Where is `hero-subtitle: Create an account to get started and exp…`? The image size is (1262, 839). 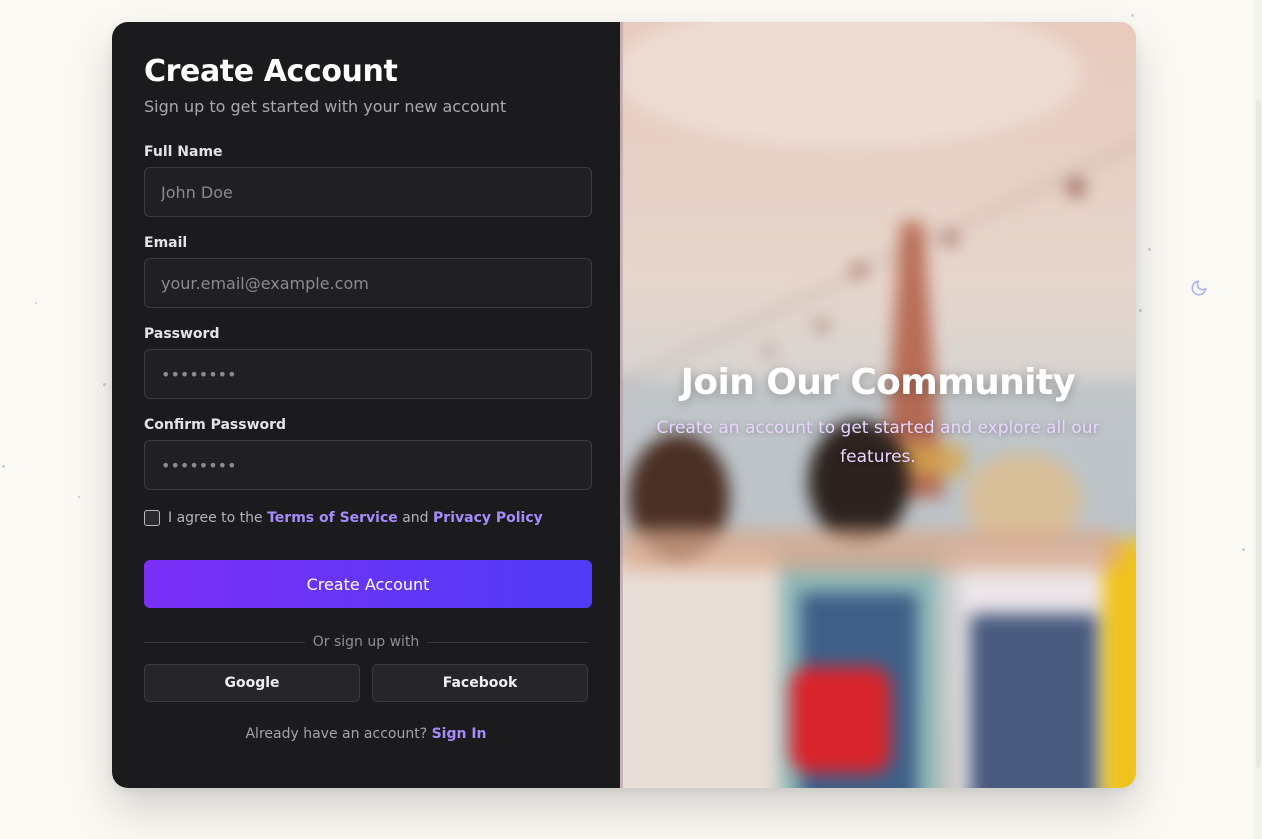 hero-subtitle: Create an account to get started and exp… is located at coordinates (878, 442).